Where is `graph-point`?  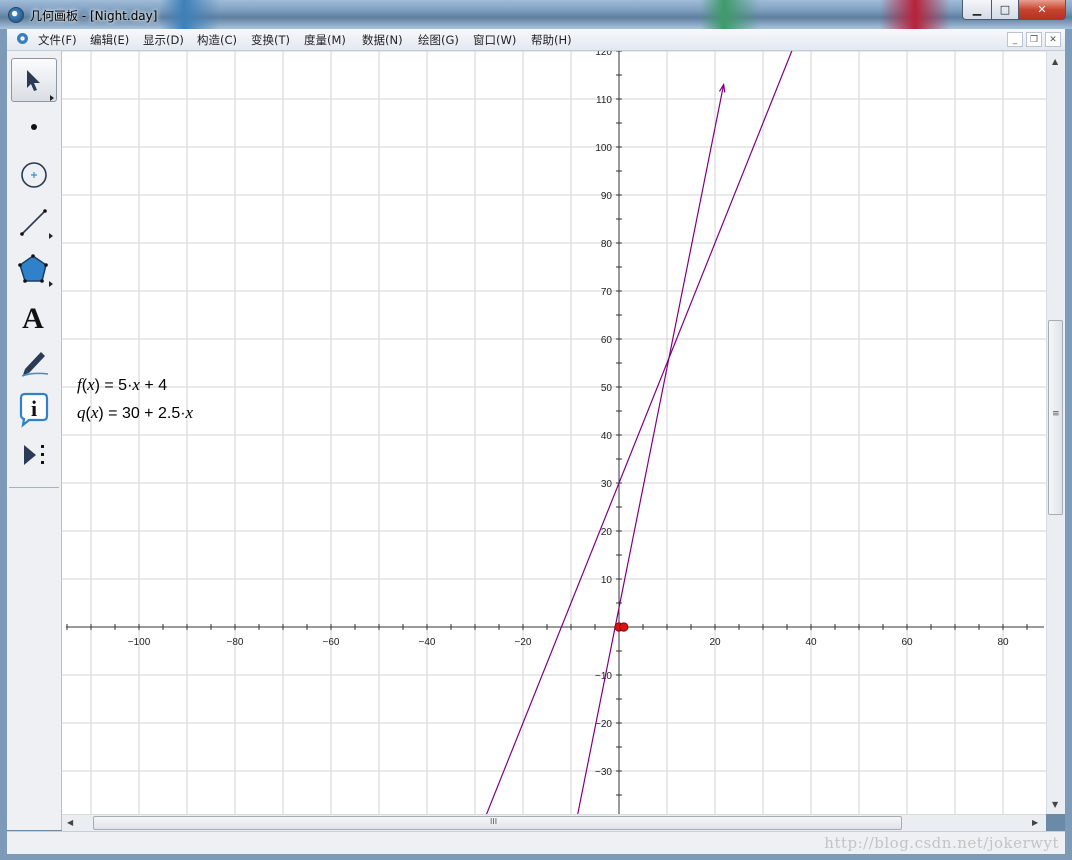
graph-point is located at coordinates (624, 627).